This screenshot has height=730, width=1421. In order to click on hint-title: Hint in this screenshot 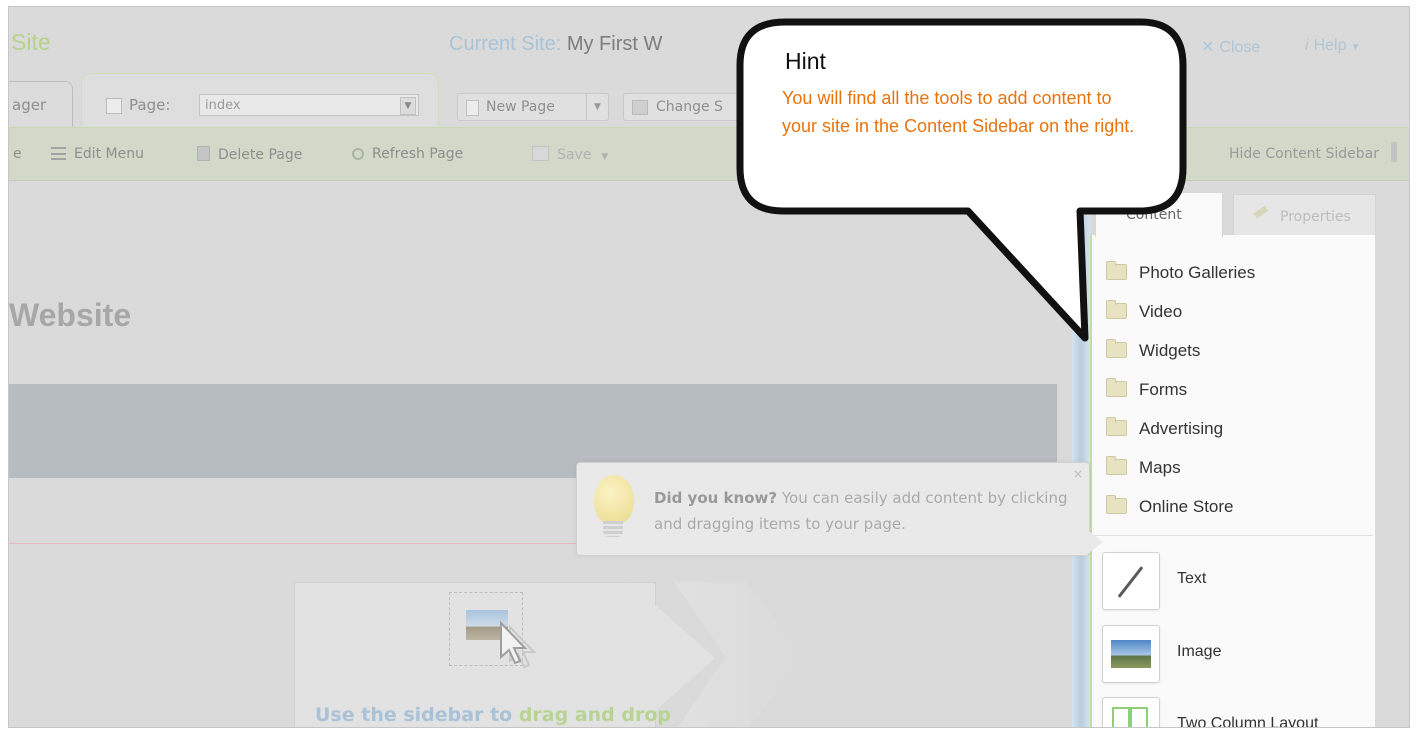, I will do `click(805, 61)`.